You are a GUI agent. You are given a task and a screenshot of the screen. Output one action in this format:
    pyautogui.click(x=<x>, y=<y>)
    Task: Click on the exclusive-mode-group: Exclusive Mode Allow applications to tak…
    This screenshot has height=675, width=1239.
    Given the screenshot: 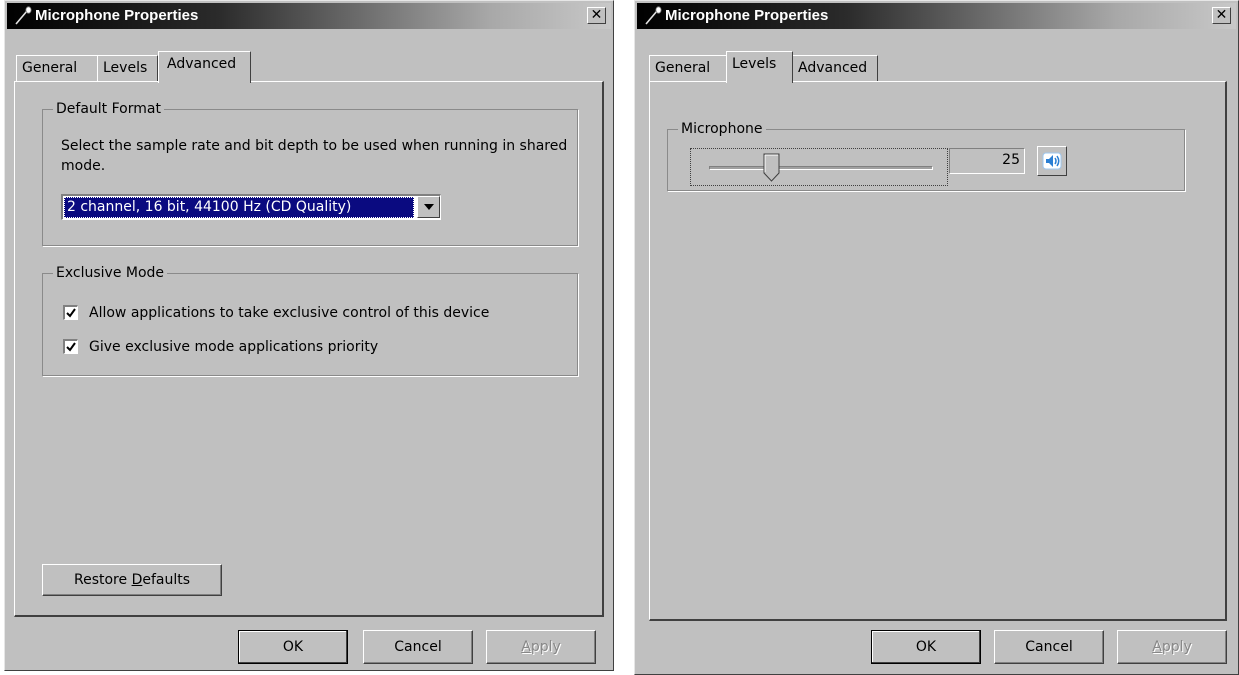 What is the action you would take?
    pyautogui.click(x=310, y=320)
    